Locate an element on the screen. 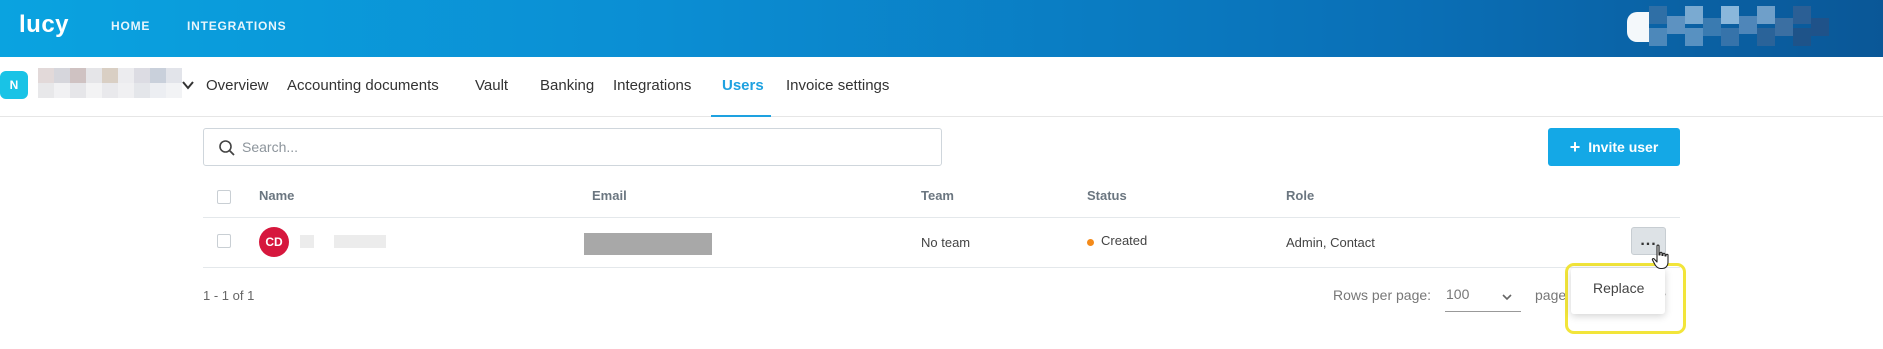  tab-vault: Vault is located at coordinates (491, 85).